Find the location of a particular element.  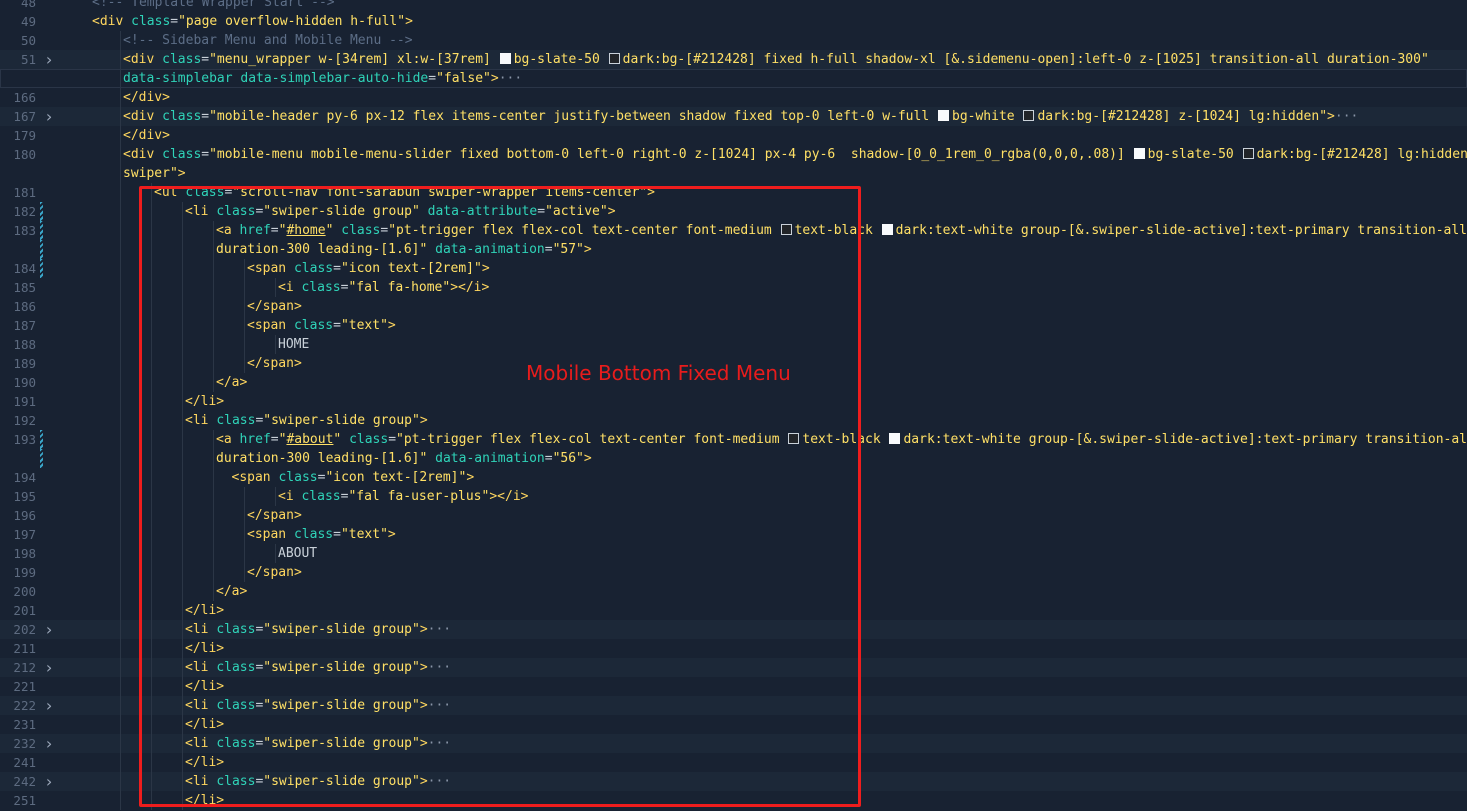

code-line: 188 HOME is located at coordinates (733, 344).